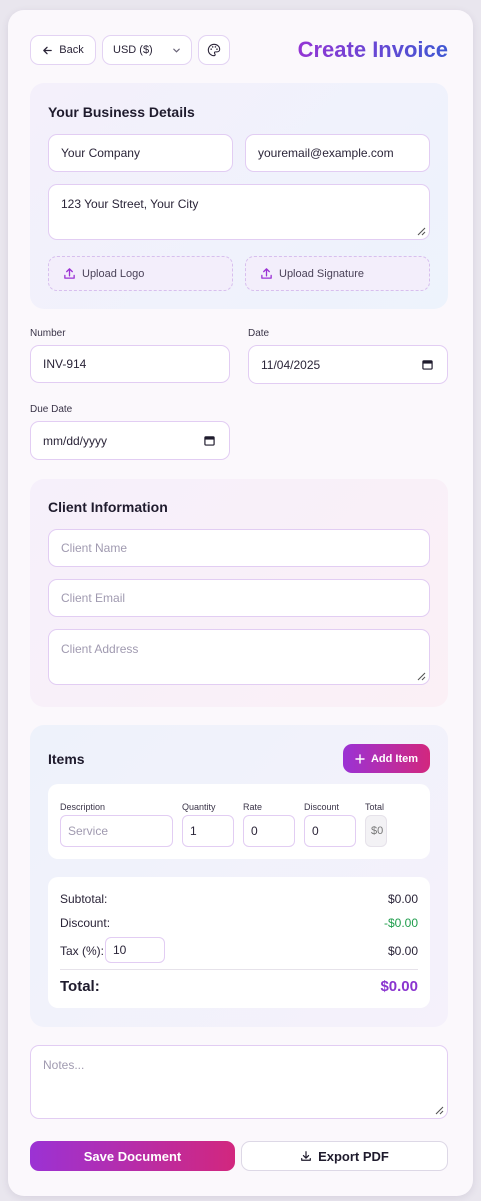 This screenshot has width=481, height=1201. Describe the element at coordinates (113, 273) in the screenshot. I see `upload-logo-label: Upload Logo` at that location.